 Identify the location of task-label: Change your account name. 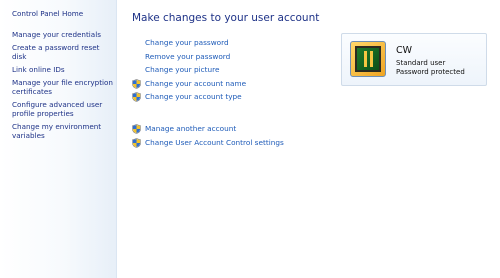
(195, 83).